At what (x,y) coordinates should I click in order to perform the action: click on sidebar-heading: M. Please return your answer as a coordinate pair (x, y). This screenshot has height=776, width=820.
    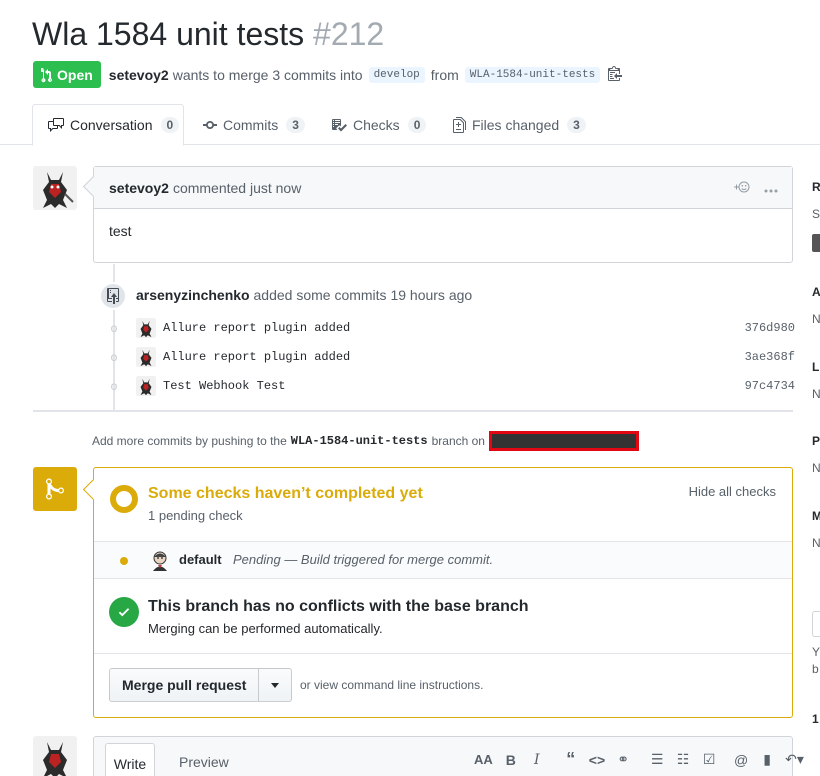
    Looking at the image, I should click on (816, 516).